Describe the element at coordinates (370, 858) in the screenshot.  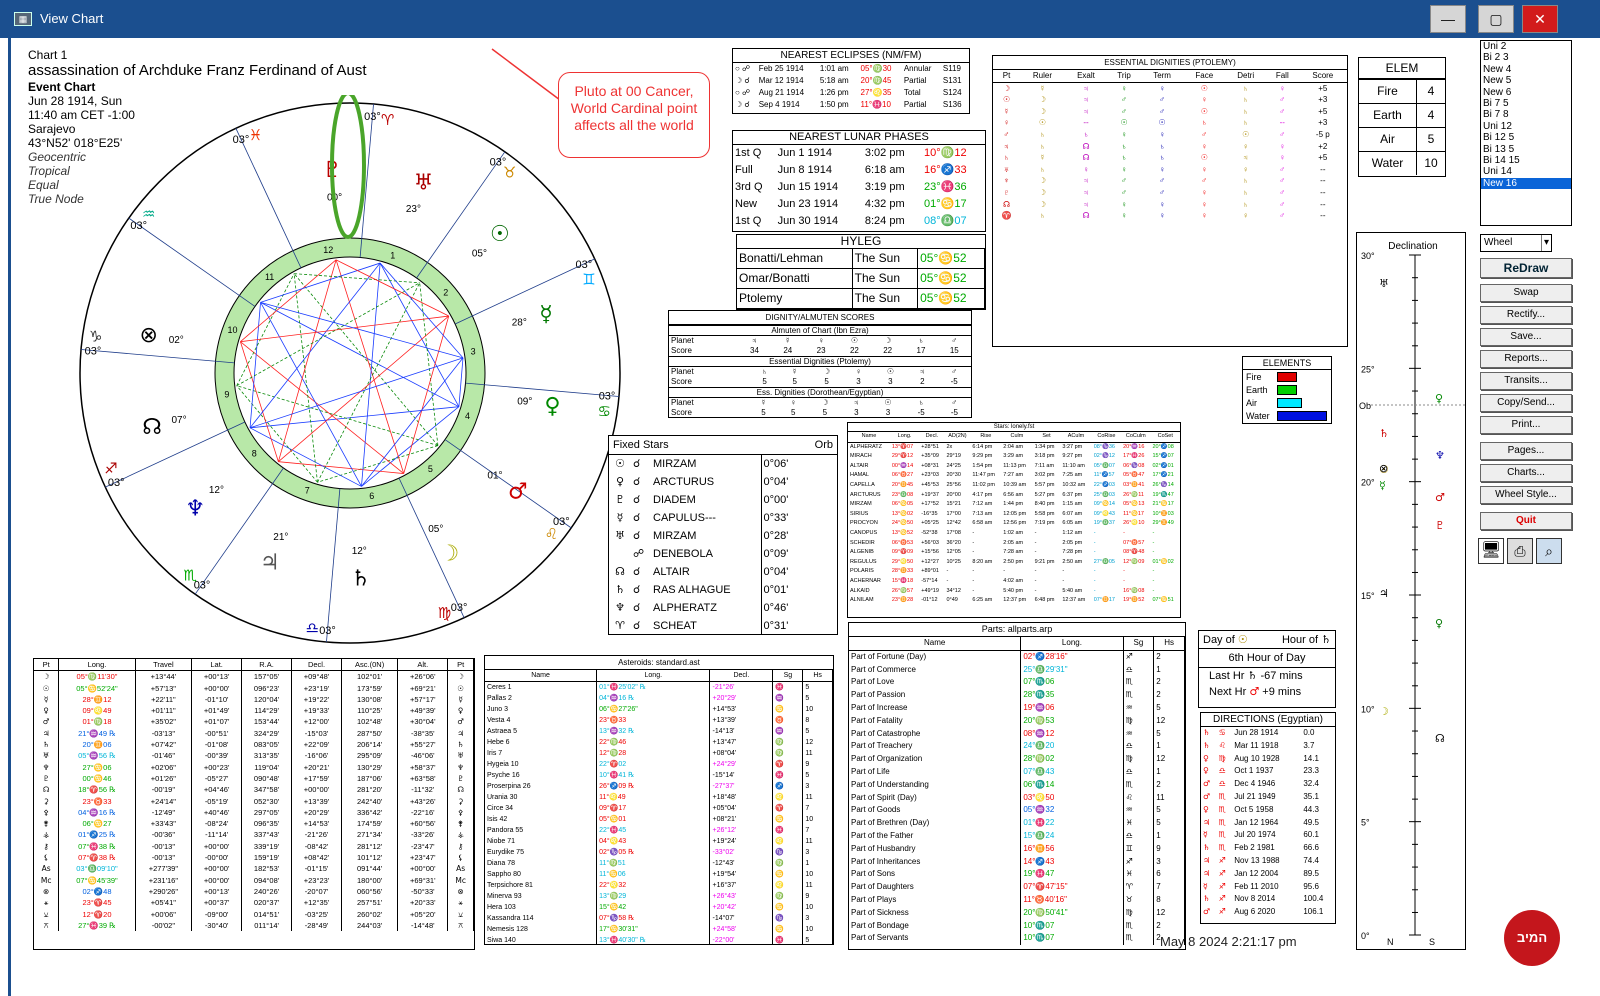
I see `table-cell: 101°12'` at that location.